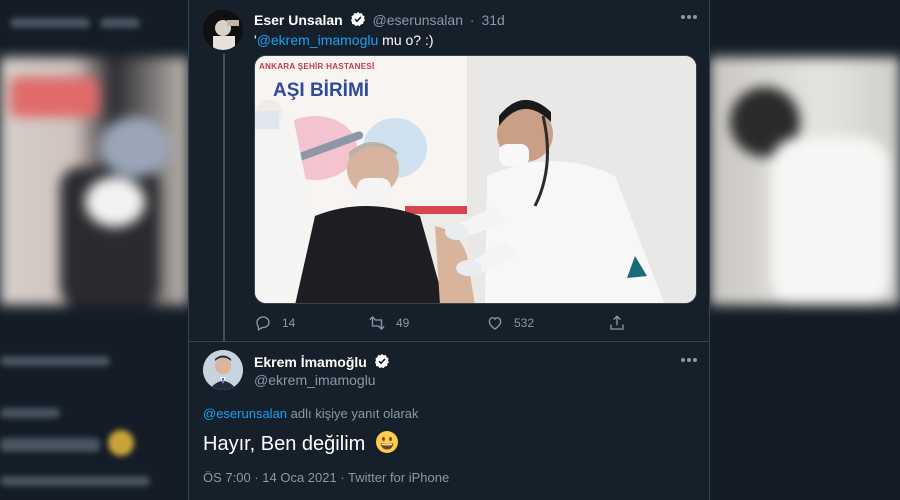 This screenshot has height=500, width=900. I want to click on tweet-source: Twitter for iPhone, so click(398, 477).